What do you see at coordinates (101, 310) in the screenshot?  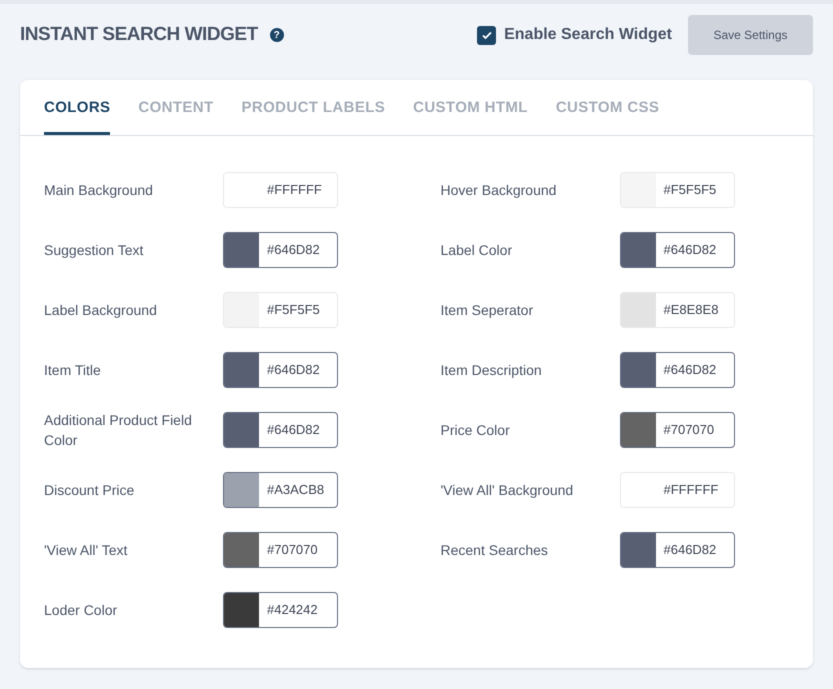 I see `color-label: Label Background` at bounding box center [101, 310].